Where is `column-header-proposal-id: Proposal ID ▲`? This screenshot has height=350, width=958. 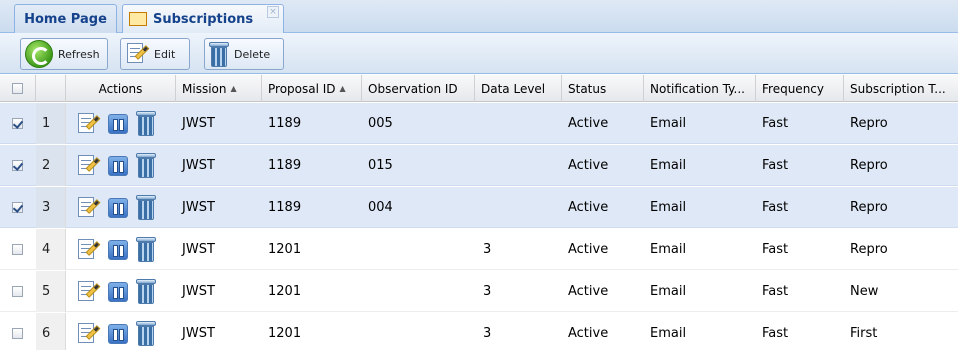 column-header-proposal-id: Proposal ID ▲ is located at coordinates (312, 88).